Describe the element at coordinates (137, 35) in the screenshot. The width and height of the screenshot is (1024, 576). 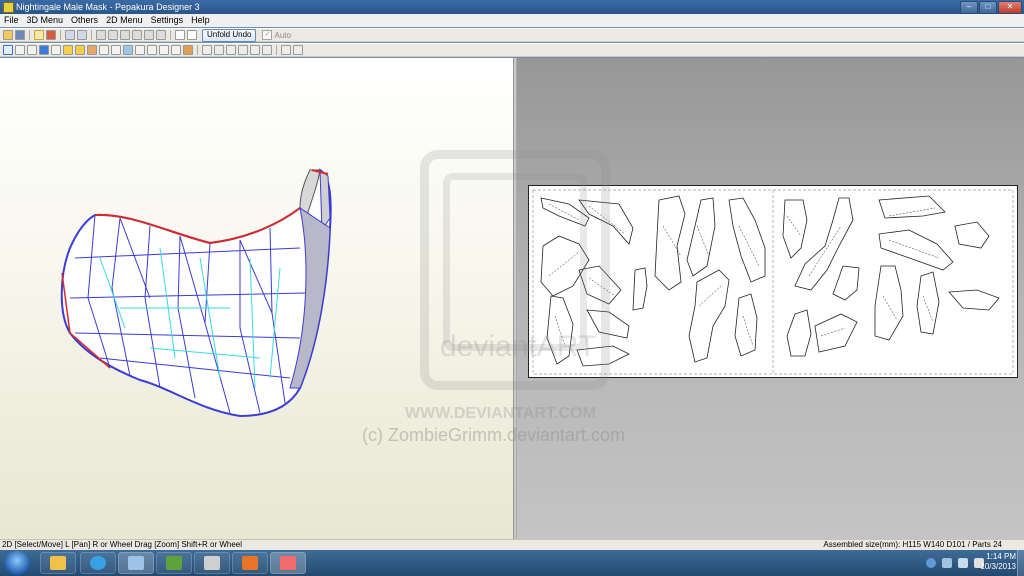
I see `rotate-icon` at that location.